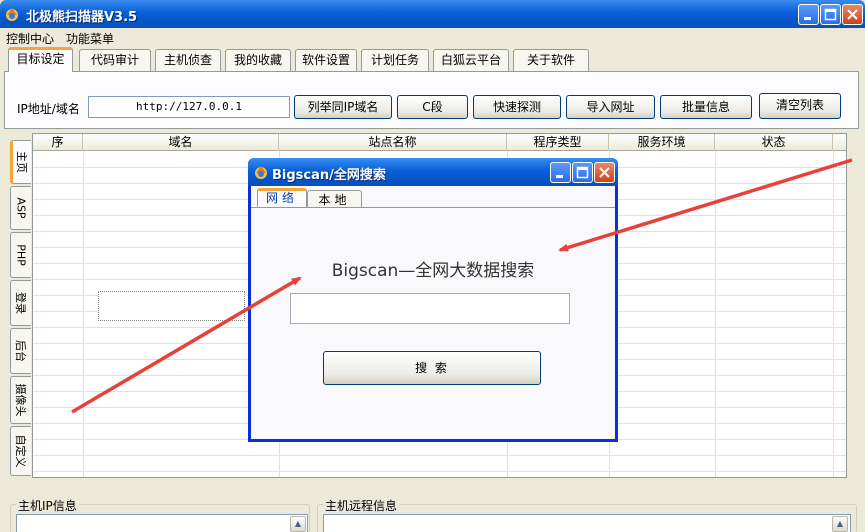 The image size is (865, 532). Describe the element at coordinates (162, 523) in the screenshot. I see `host-ip-info-textarea` at that location.